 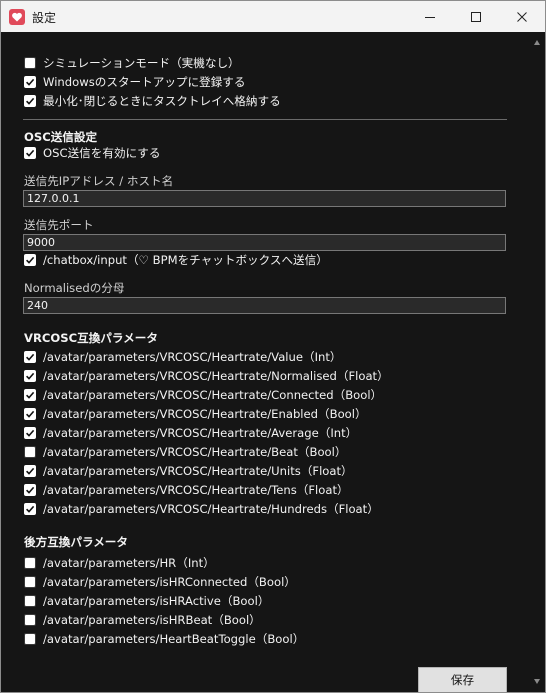 I want to click on tray-checkbox: 最小化･閉じるときにタスクトレイへ格納する, so click(x=152, y=101).